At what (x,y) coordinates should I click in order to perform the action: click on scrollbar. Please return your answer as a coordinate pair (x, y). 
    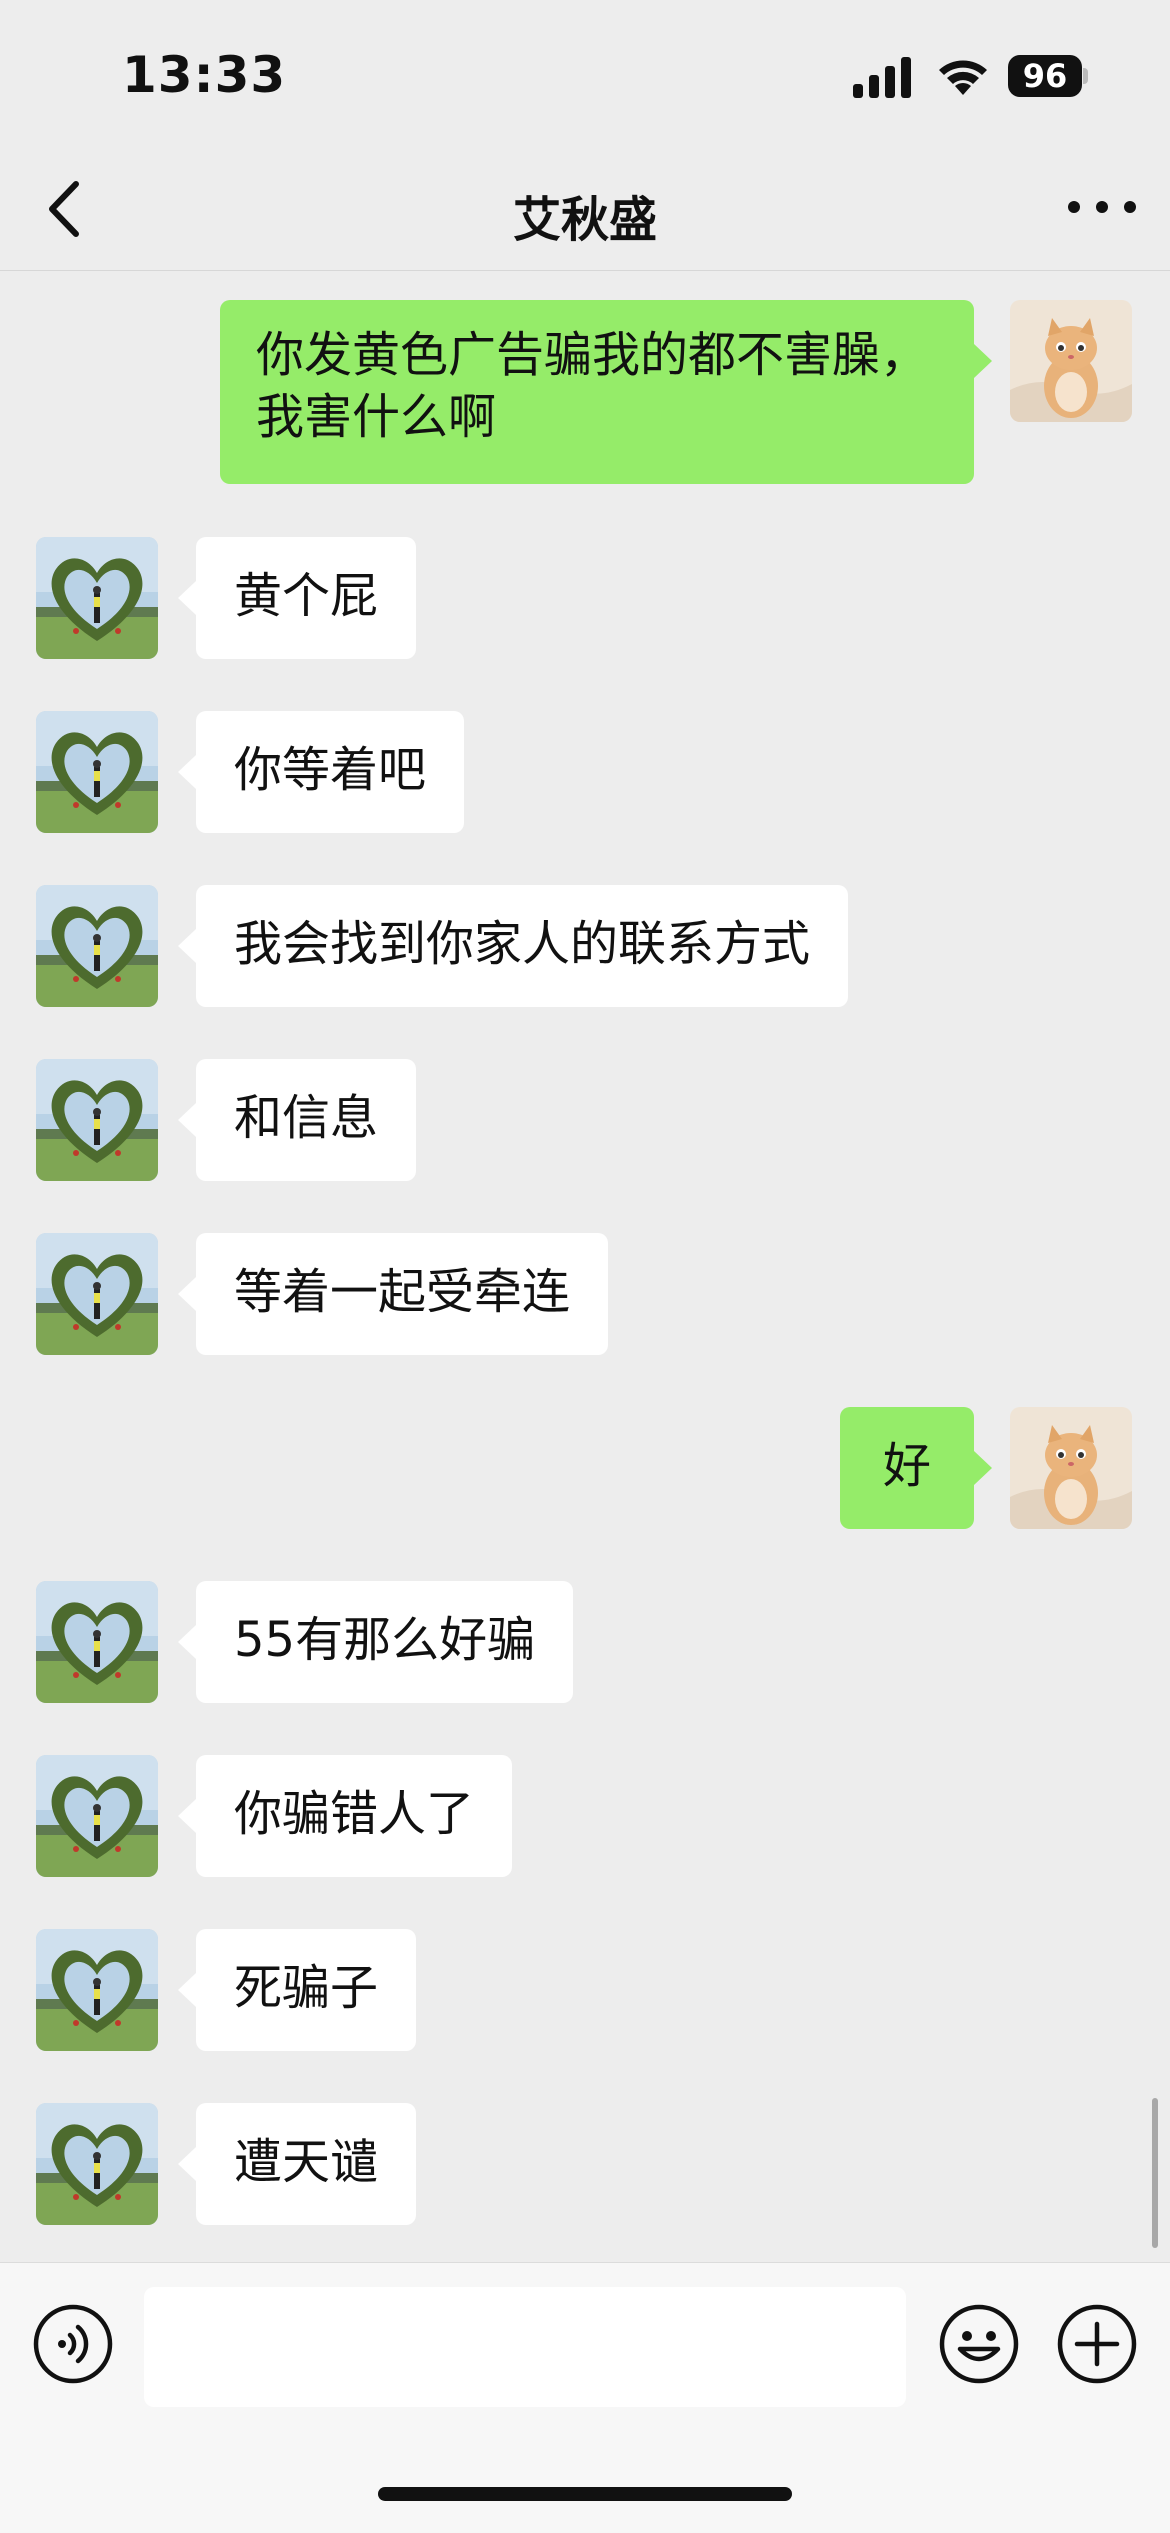
    Looking at the image, I should click on (1155, 2173).